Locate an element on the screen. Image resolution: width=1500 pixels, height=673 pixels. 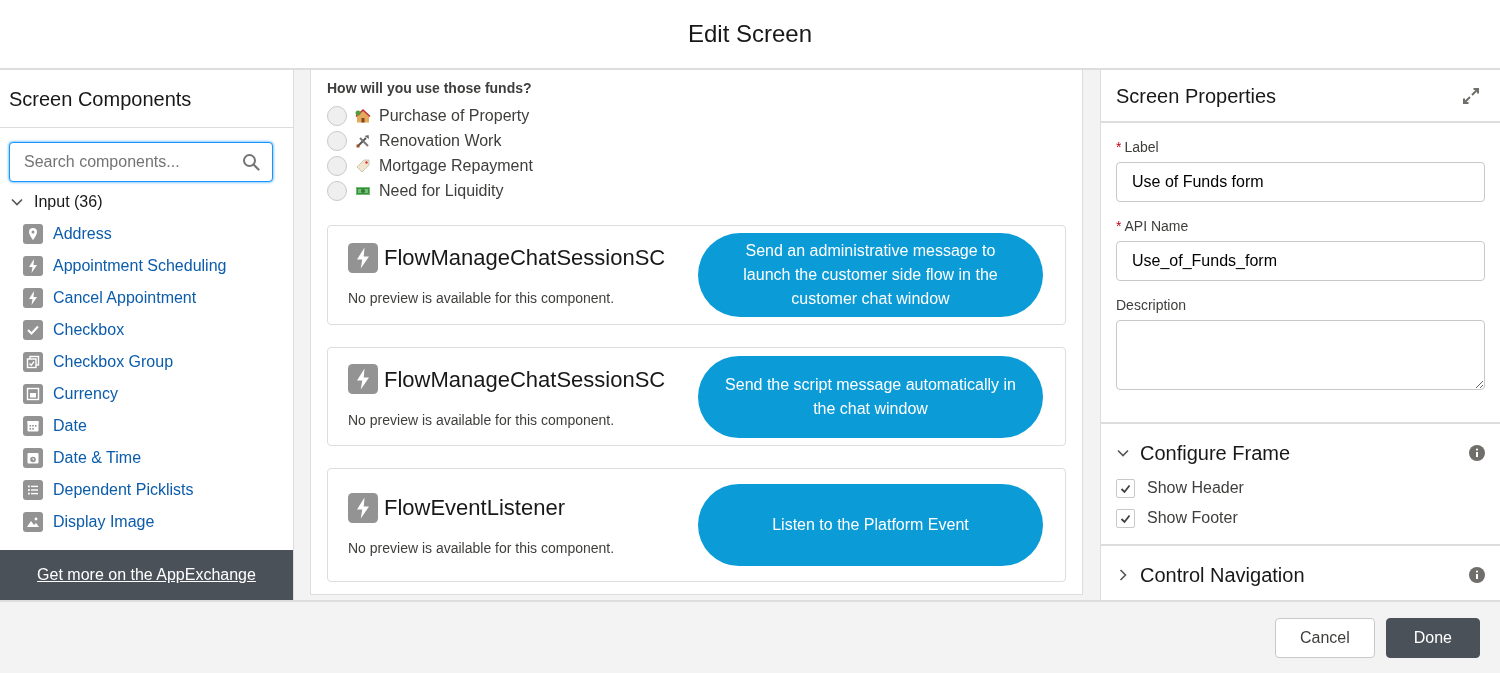
text-field: Use_of_Funds_form is located at coordinates (1300, 261).